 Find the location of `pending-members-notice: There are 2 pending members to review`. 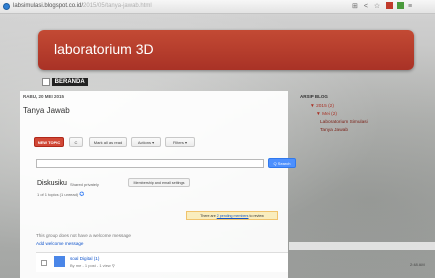

pending-members-notice: There are 2 pending members to review is located at coordinates (232, 215).